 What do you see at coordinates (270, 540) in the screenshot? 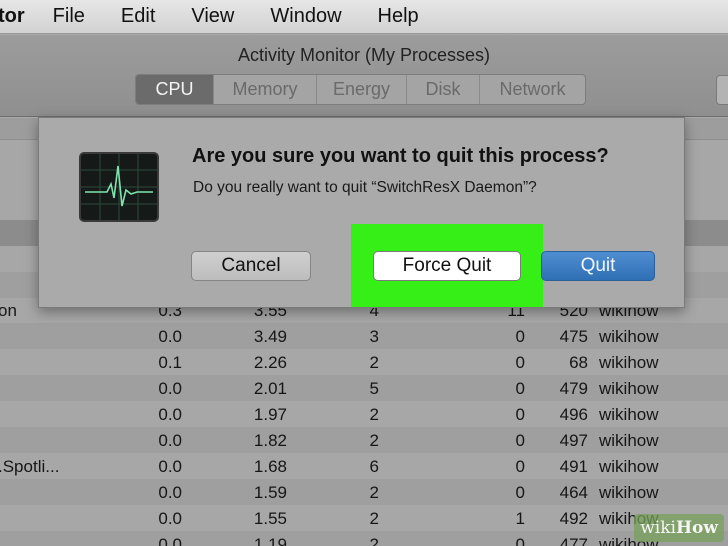
I see `cpu-time: 1.19` at bounding box center [270, 540].